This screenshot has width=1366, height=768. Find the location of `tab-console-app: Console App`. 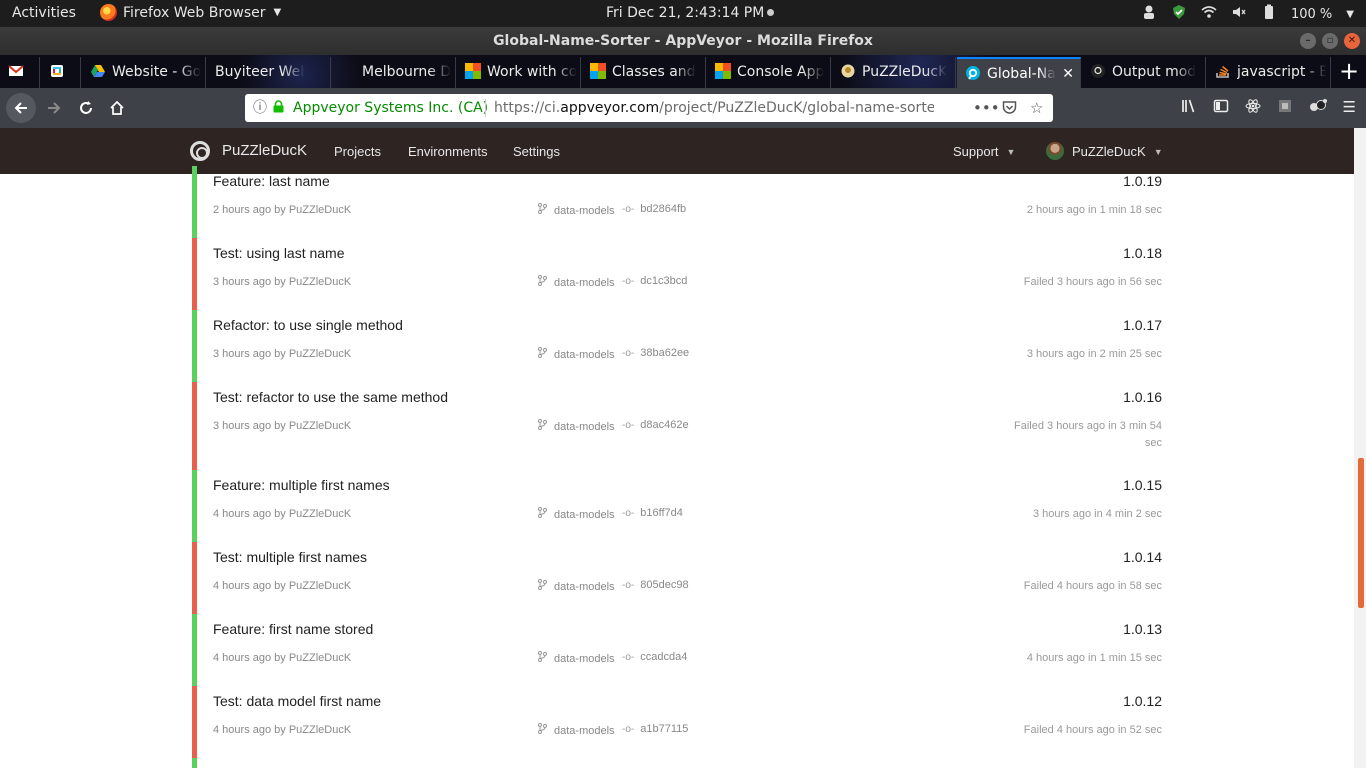

tab-console-app: Console App is located at coordinates (769, 72).